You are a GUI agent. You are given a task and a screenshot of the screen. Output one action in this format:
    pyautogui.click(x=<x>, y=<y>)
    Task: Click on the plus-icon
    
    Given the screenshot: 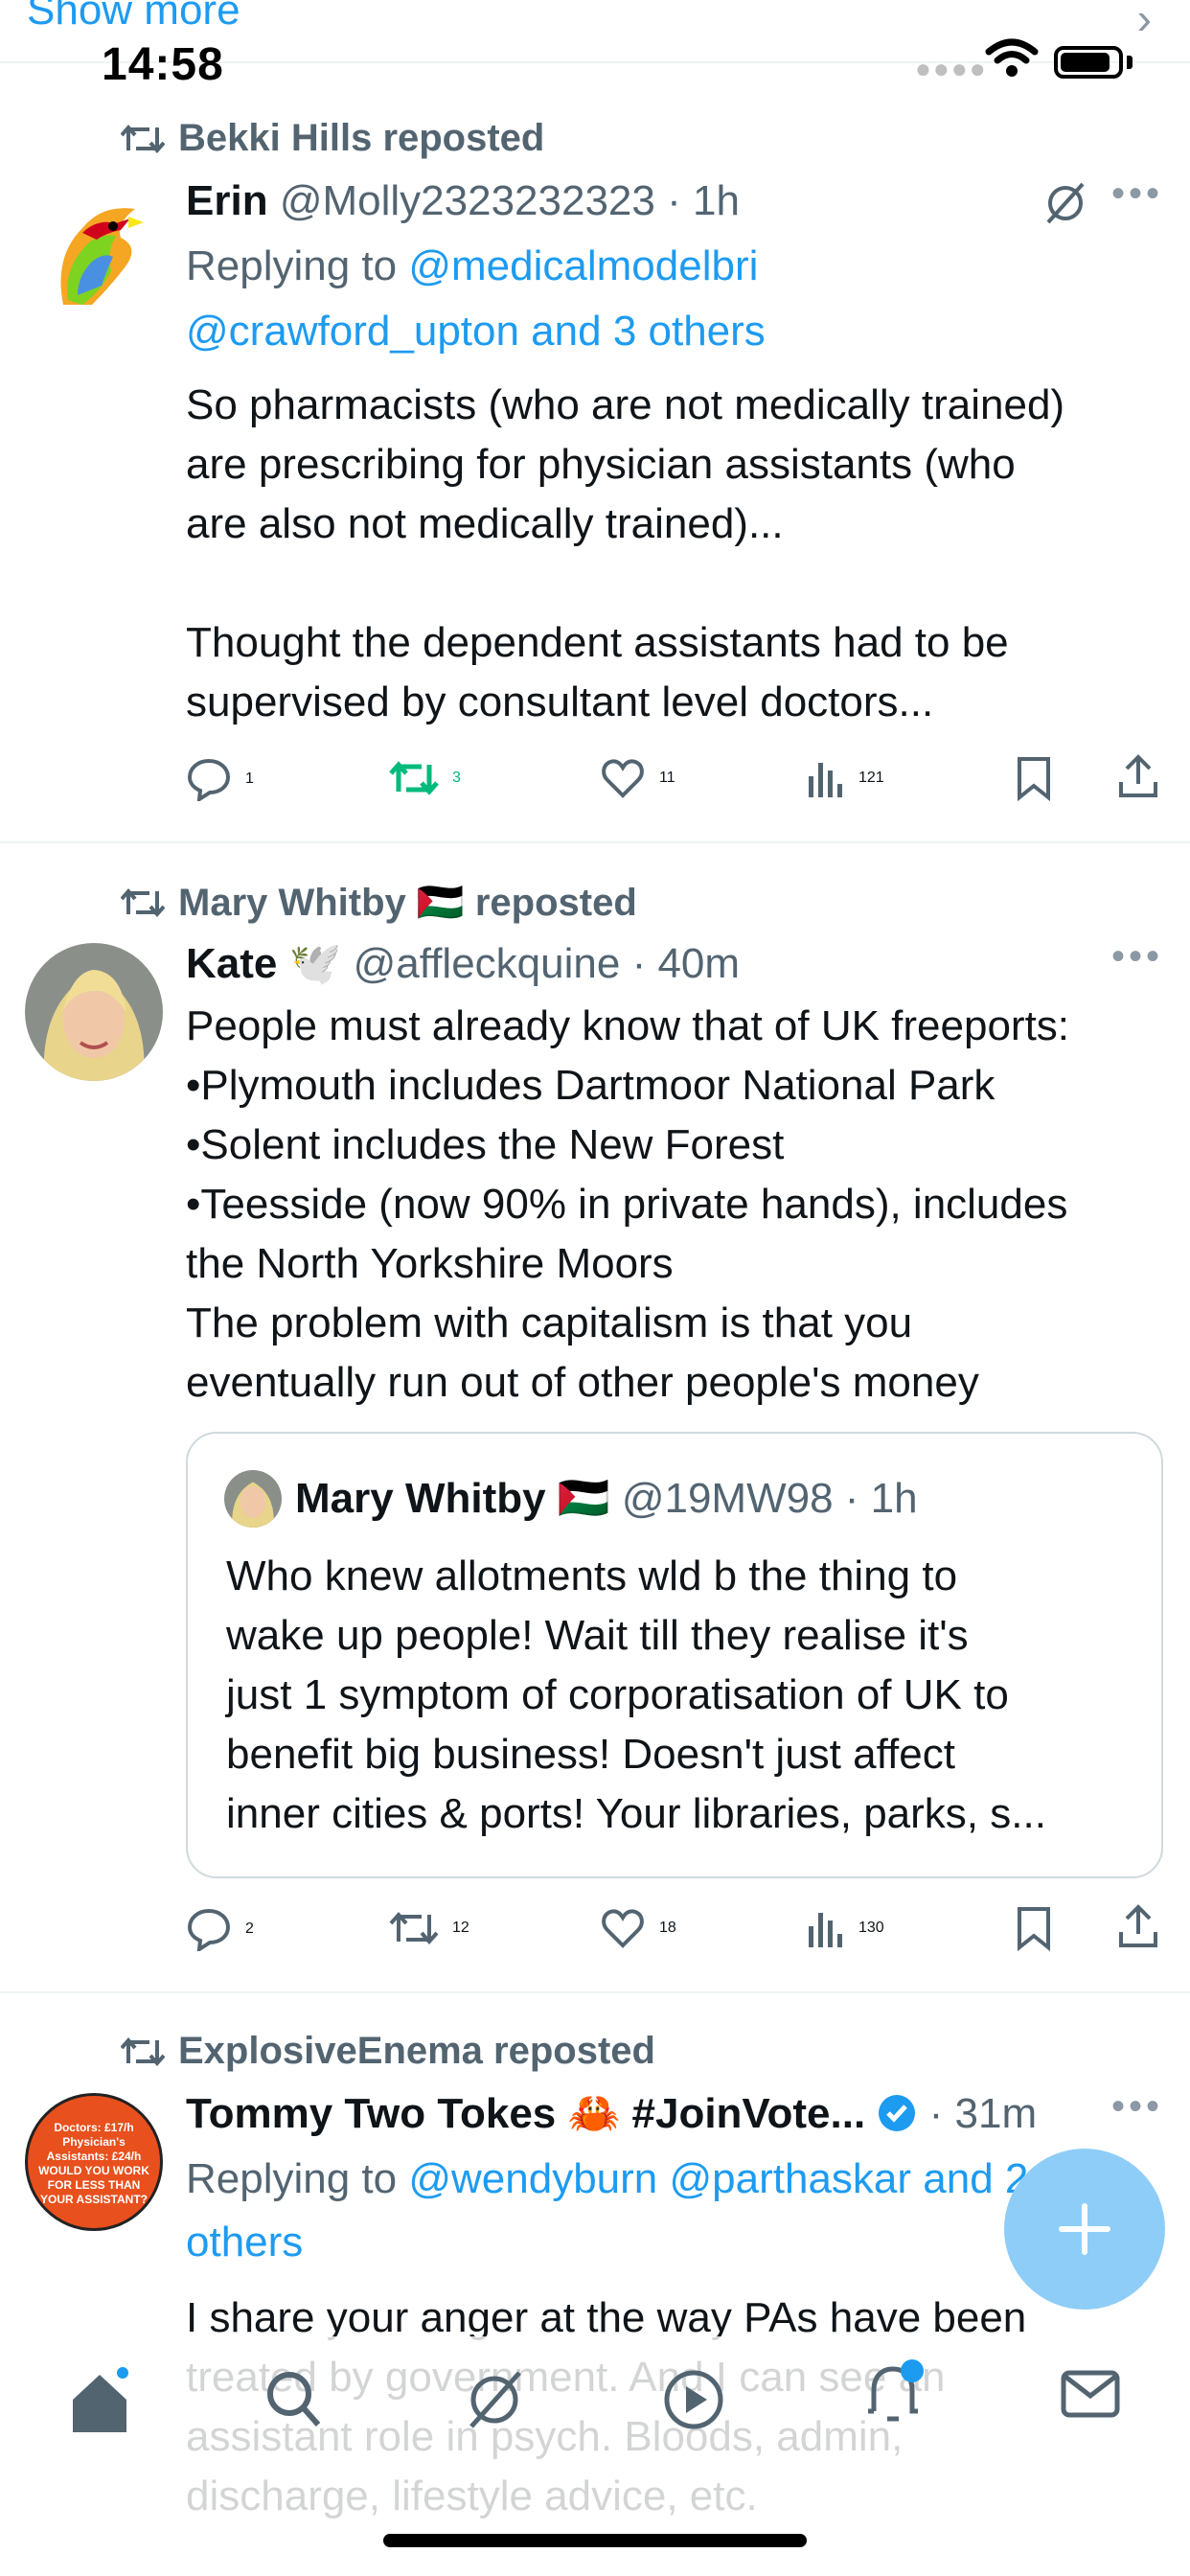 What is the action you would take?
    pyautogui.click(x=1084, y=2229)
    